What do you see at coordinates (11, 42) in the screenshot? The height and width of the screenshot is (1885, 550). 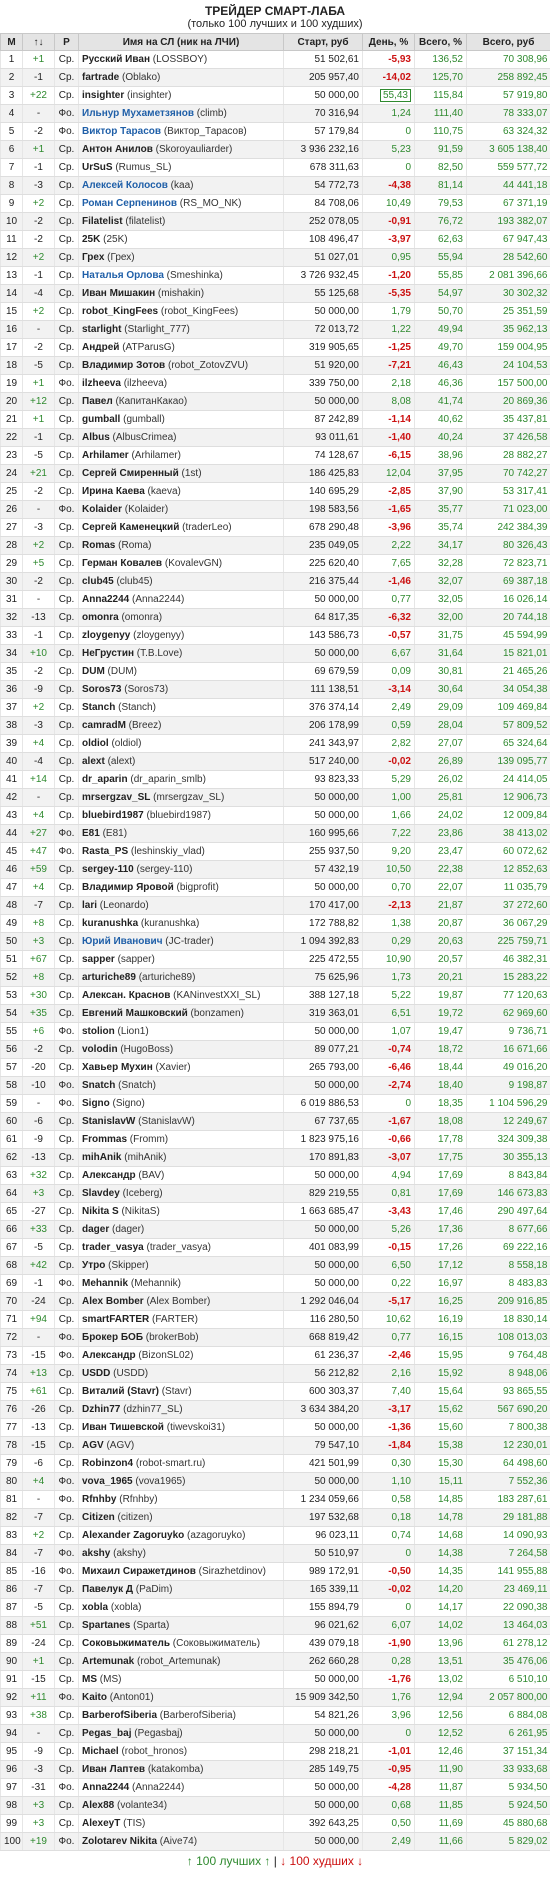 I see `column-header-rank: М` at bounding box center [11, 42].